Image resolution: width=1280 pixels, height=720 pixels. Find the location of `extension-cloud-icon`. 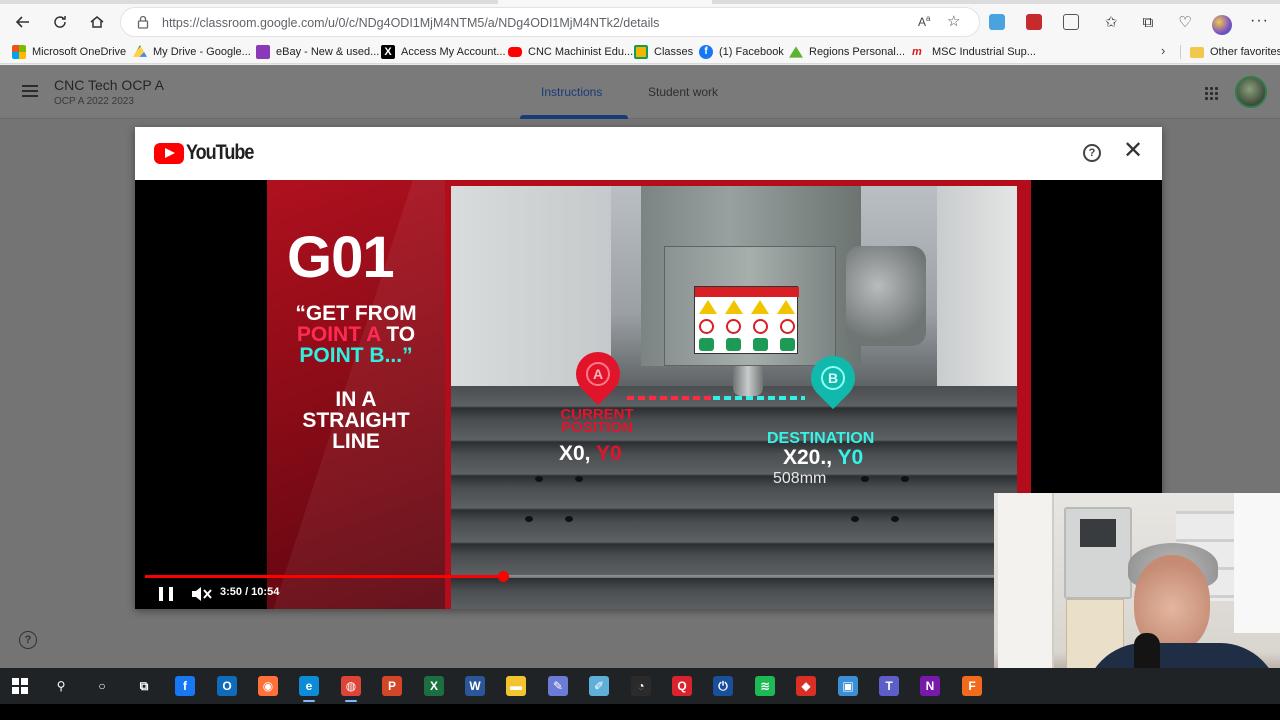

extension-cloud-icon is located at coordinates (997, 22).